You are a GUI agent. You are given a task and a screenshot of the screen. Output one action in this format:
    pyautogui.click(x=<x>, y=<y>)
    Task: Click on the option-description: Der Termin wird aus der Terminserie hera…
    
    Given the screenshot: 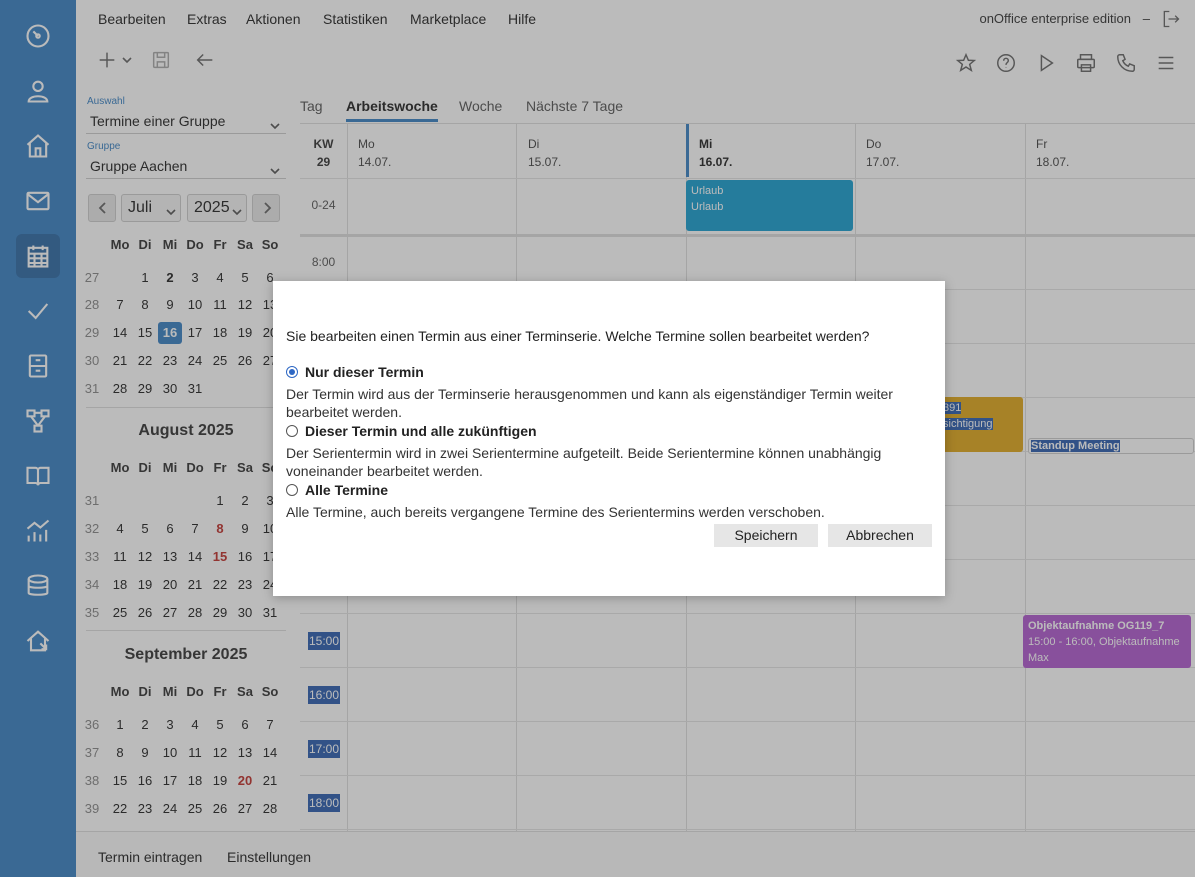 What is the action you would take?
    pyautogui.click(x=589, y=403)
    